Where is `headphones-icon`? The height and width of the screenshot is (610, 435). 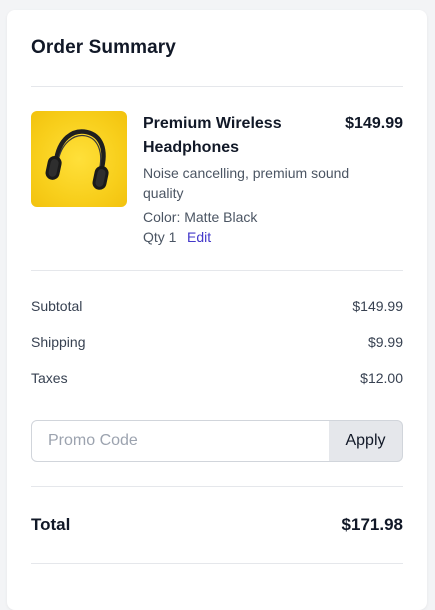 headphones-icon is located at coordinates (77, 159).